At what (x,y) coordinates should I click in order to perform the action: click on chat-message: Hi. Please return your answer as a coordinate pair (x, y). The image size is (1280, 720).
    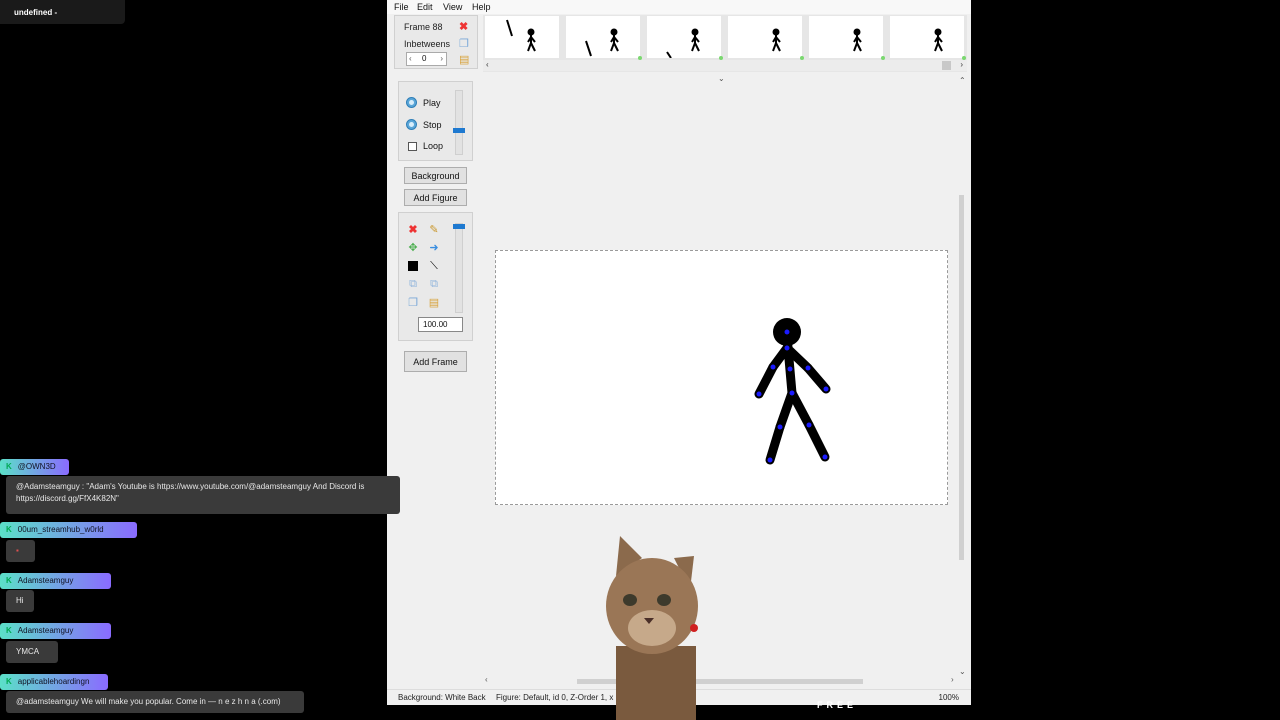
    Looking at the image, I should click on (20, 601).